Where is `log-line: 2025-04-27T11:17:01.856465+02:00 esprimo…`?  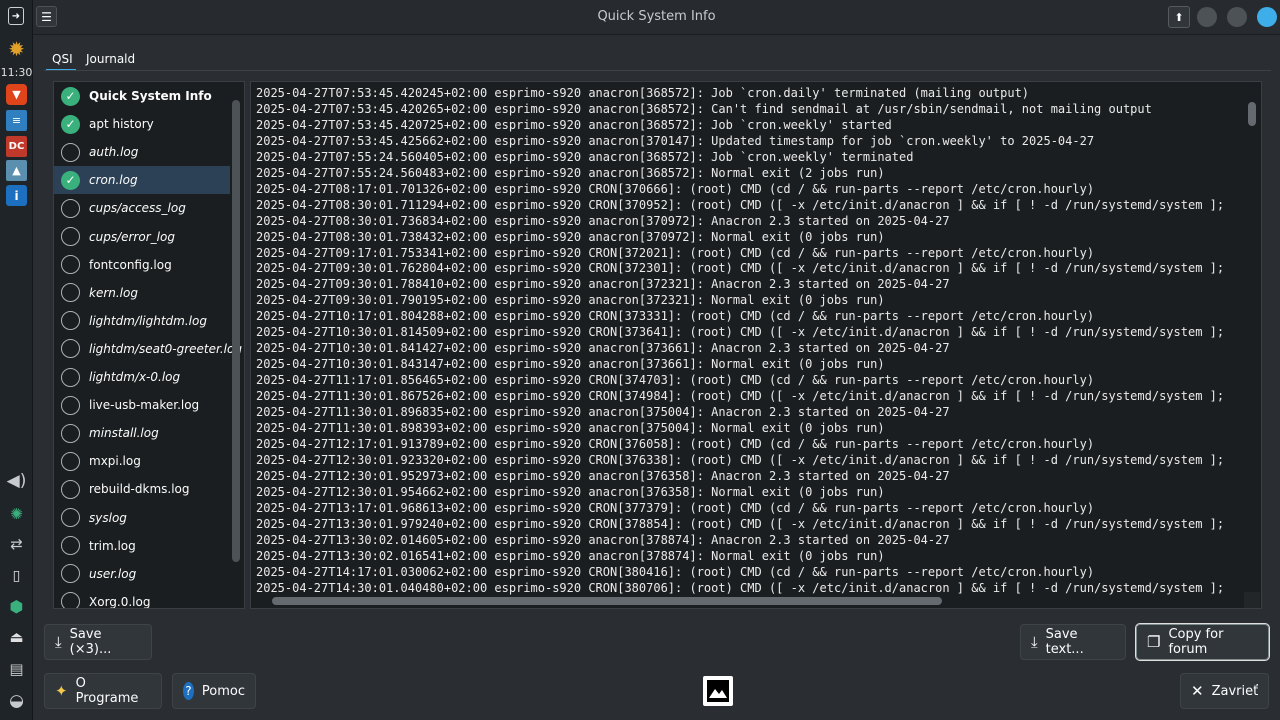 log-line: 2025-04-27T11:17:01.856465+02:00 esprimo… is located at coordinates (675, 380).